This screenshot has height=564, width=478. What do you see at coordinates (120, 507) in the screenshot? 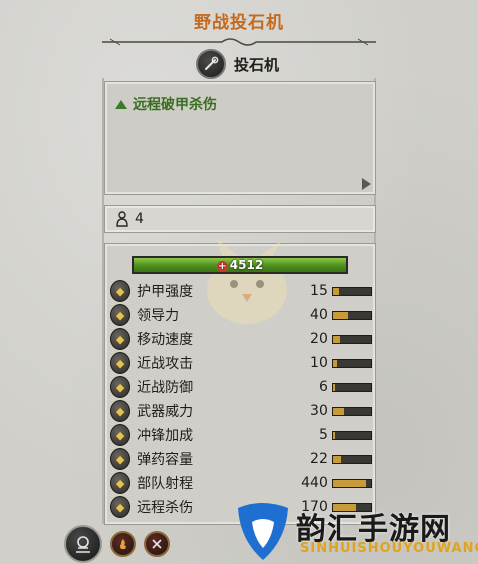
I see `missile-damage-icon: ◆` at bounding box center [120, 507].